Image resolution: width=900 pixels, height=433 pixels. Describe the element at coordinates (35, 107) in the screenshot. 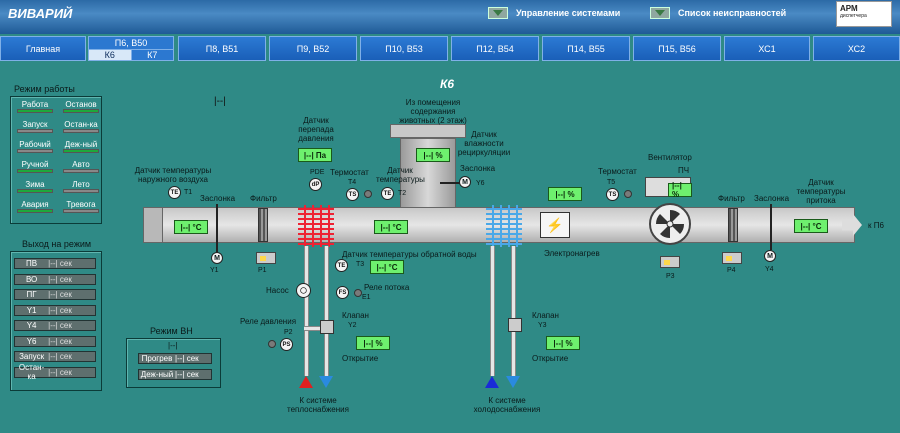

I see `mode-indicator: Работа` at that location.